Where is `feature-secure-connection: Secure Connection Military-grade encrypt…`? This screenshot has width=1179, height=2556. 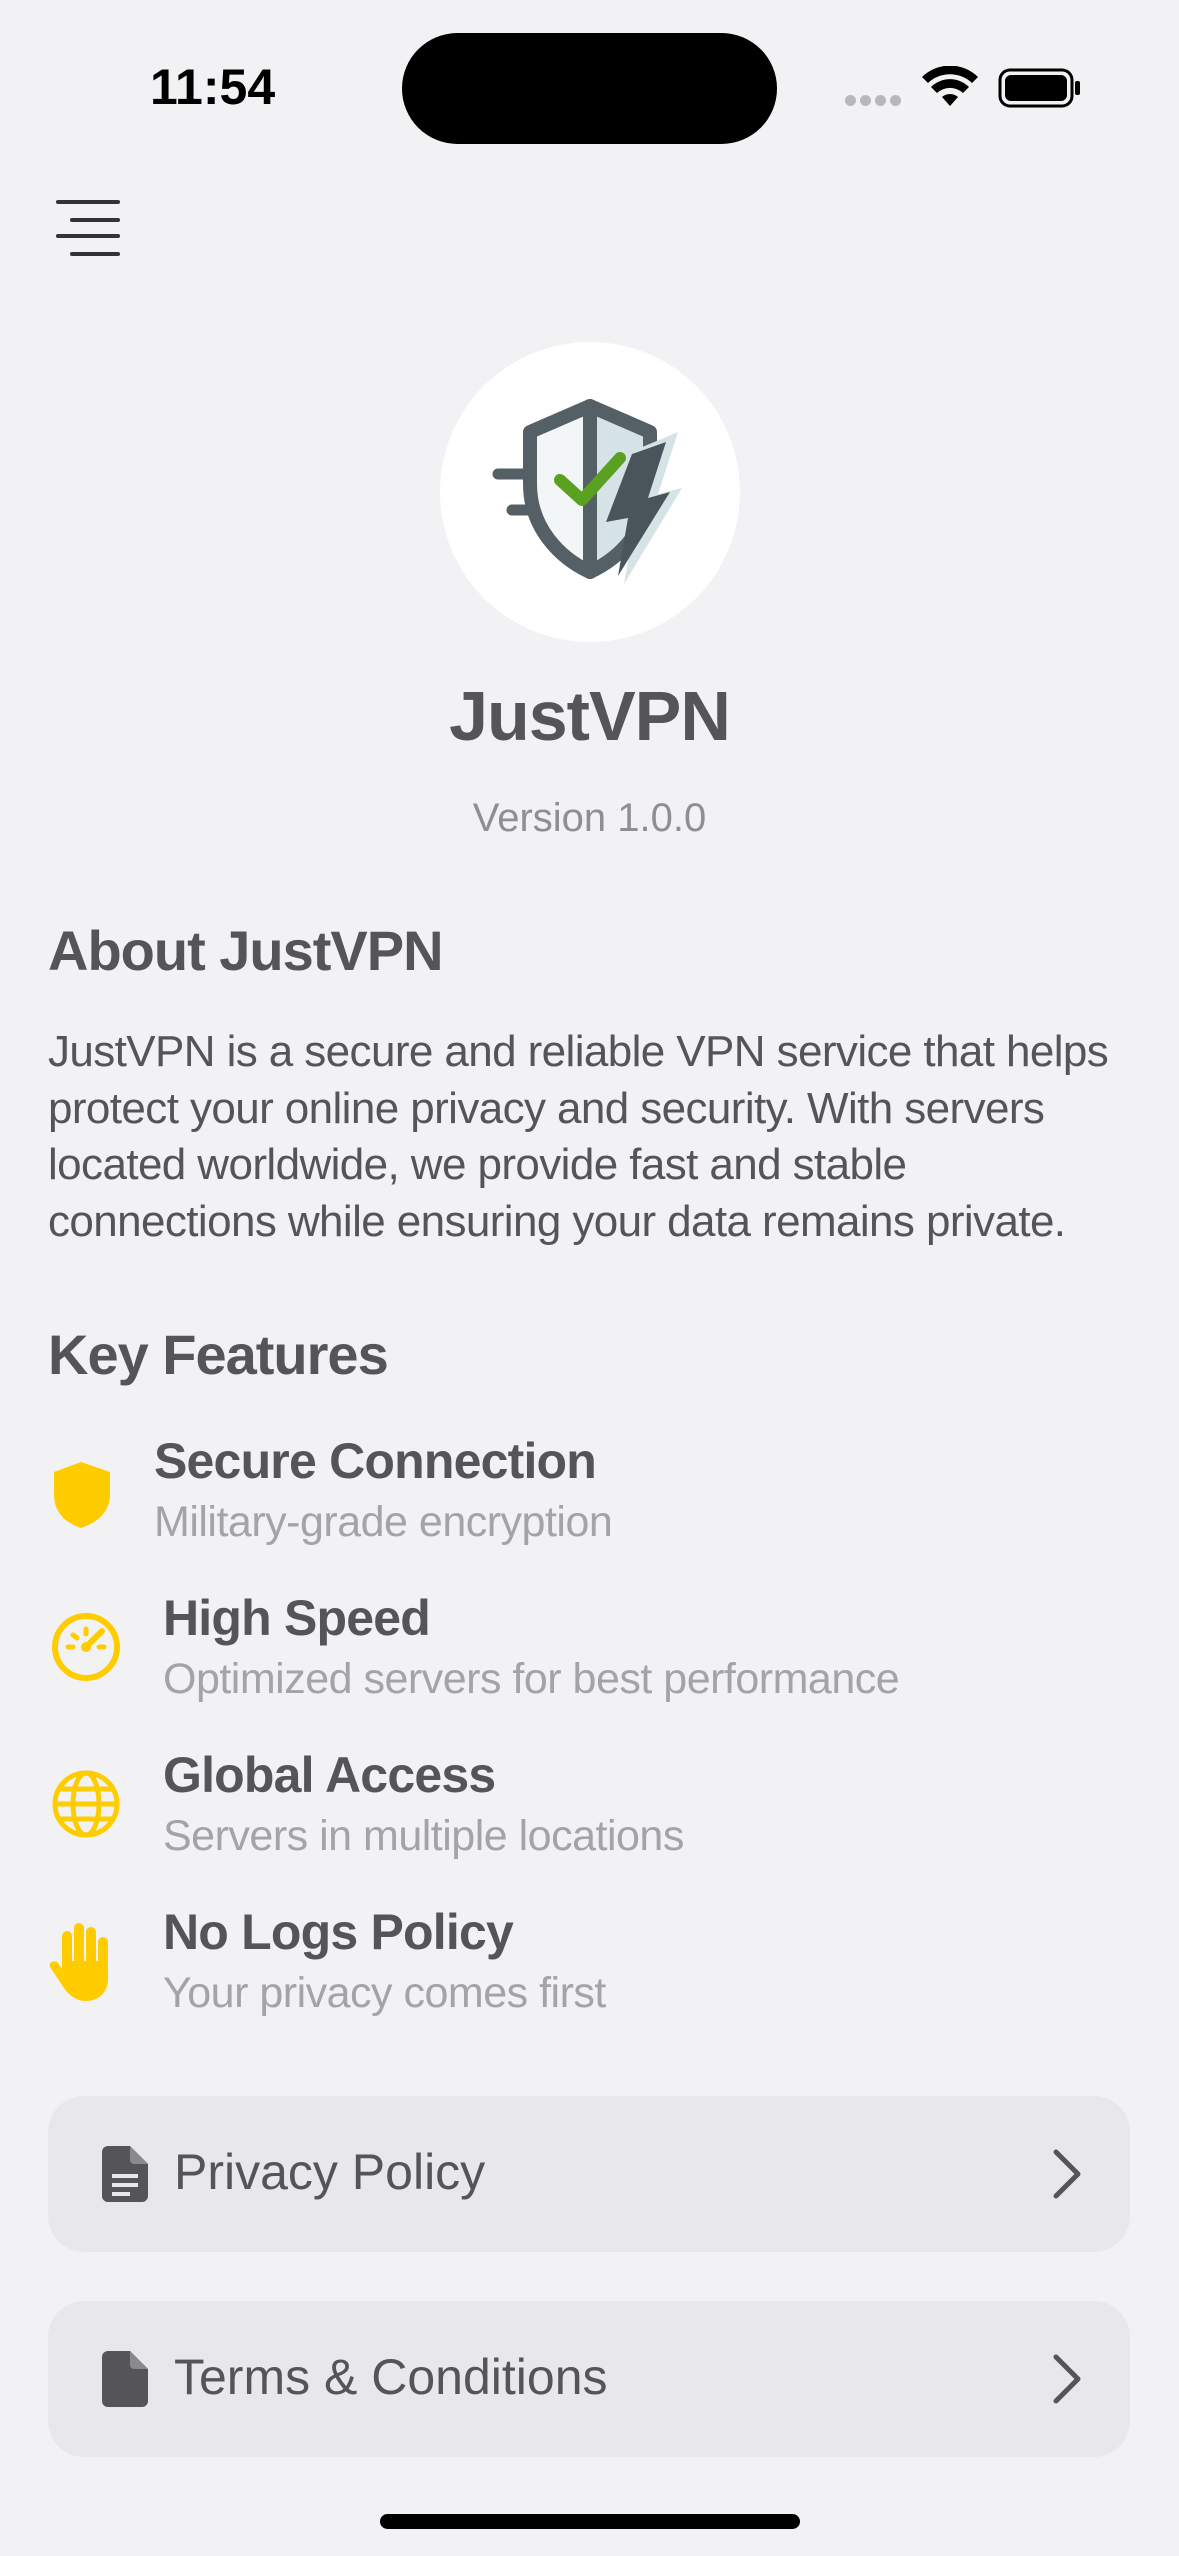 feature-secure-connection: Secure Connection Military-grade encrypt… is located at coordinates (588, 1497).